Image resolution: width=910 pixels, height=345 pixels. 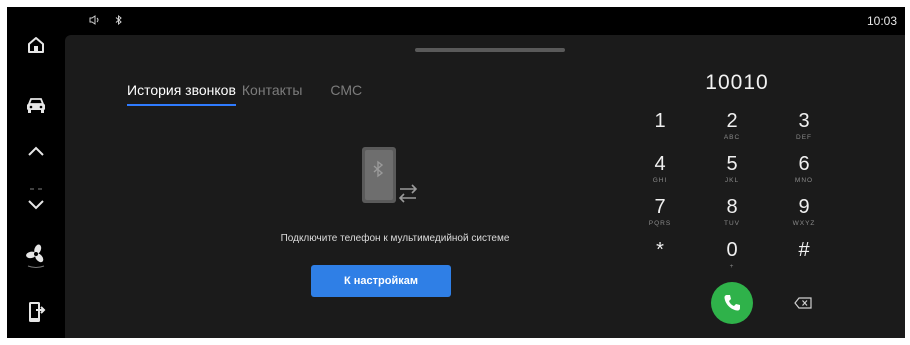 I want to click on bluetooth-icon, so click(x=119, y=20).